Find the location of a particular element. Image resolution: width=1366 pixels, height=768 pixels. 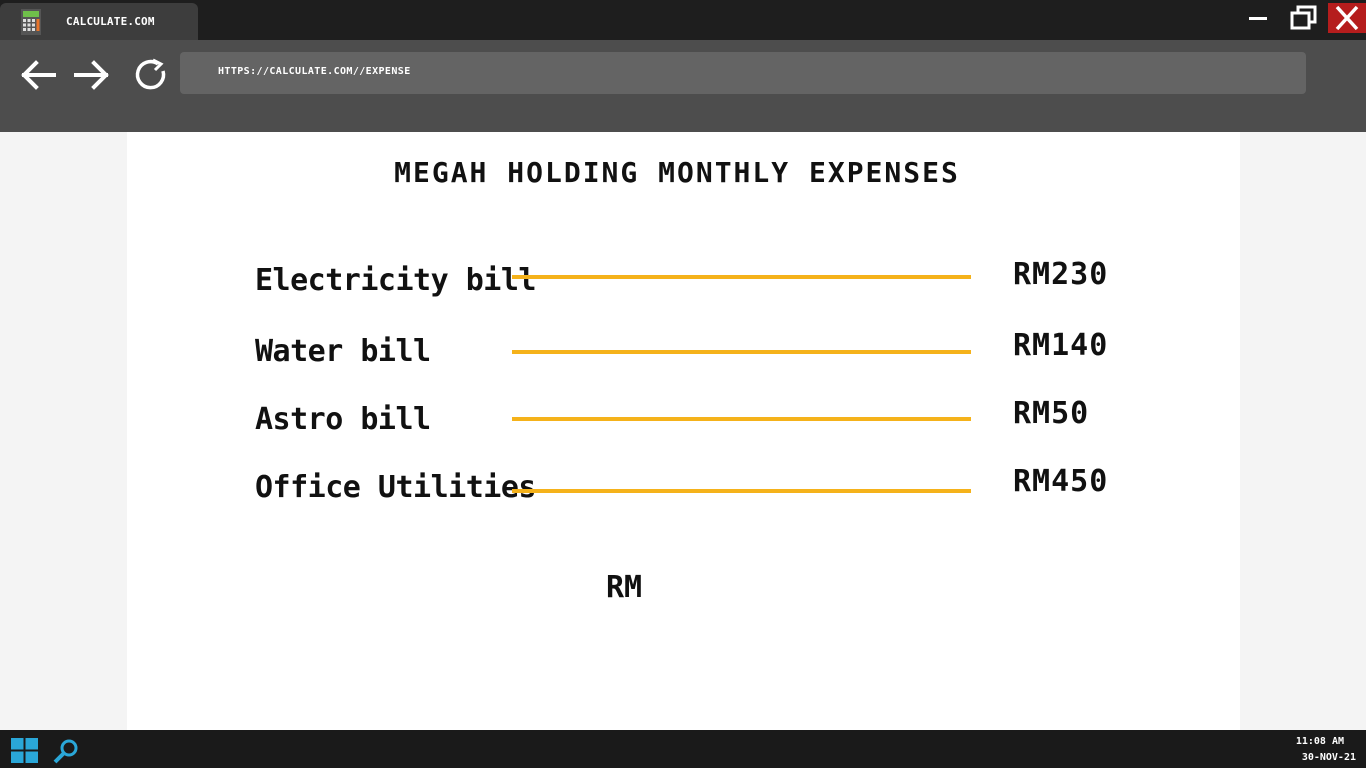

expense-row: Astro bill RM50 is located at coordinates (683, 419).